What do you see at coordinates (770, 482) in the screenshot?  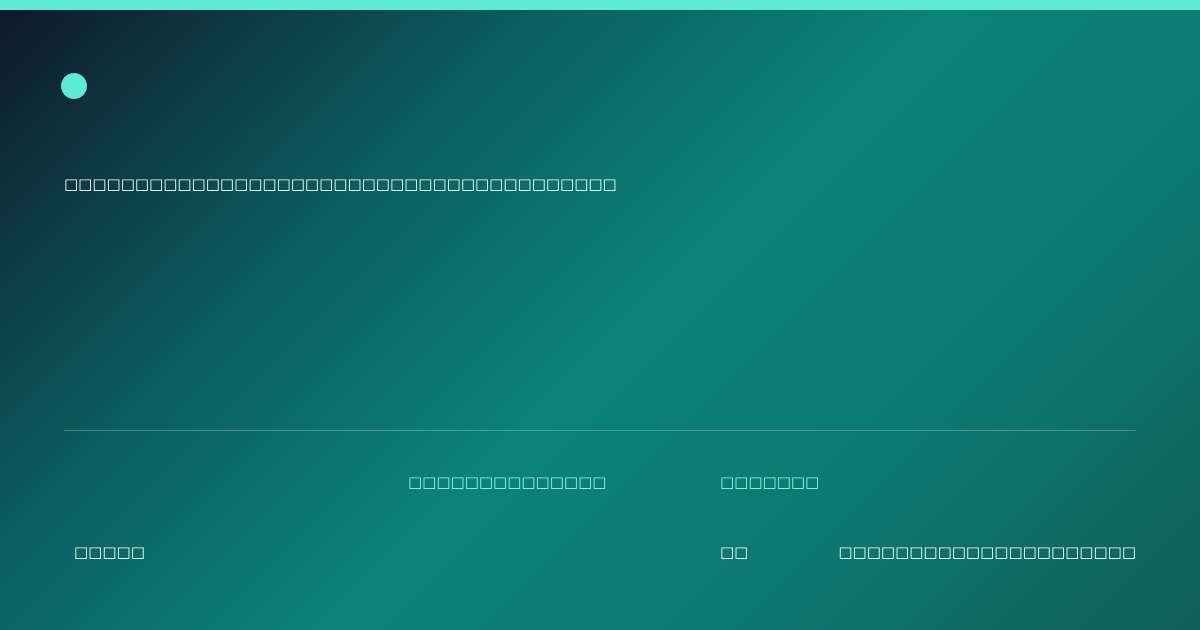 I see `footer-label-right: □□□□□□□` at bounding box center [770, 482].